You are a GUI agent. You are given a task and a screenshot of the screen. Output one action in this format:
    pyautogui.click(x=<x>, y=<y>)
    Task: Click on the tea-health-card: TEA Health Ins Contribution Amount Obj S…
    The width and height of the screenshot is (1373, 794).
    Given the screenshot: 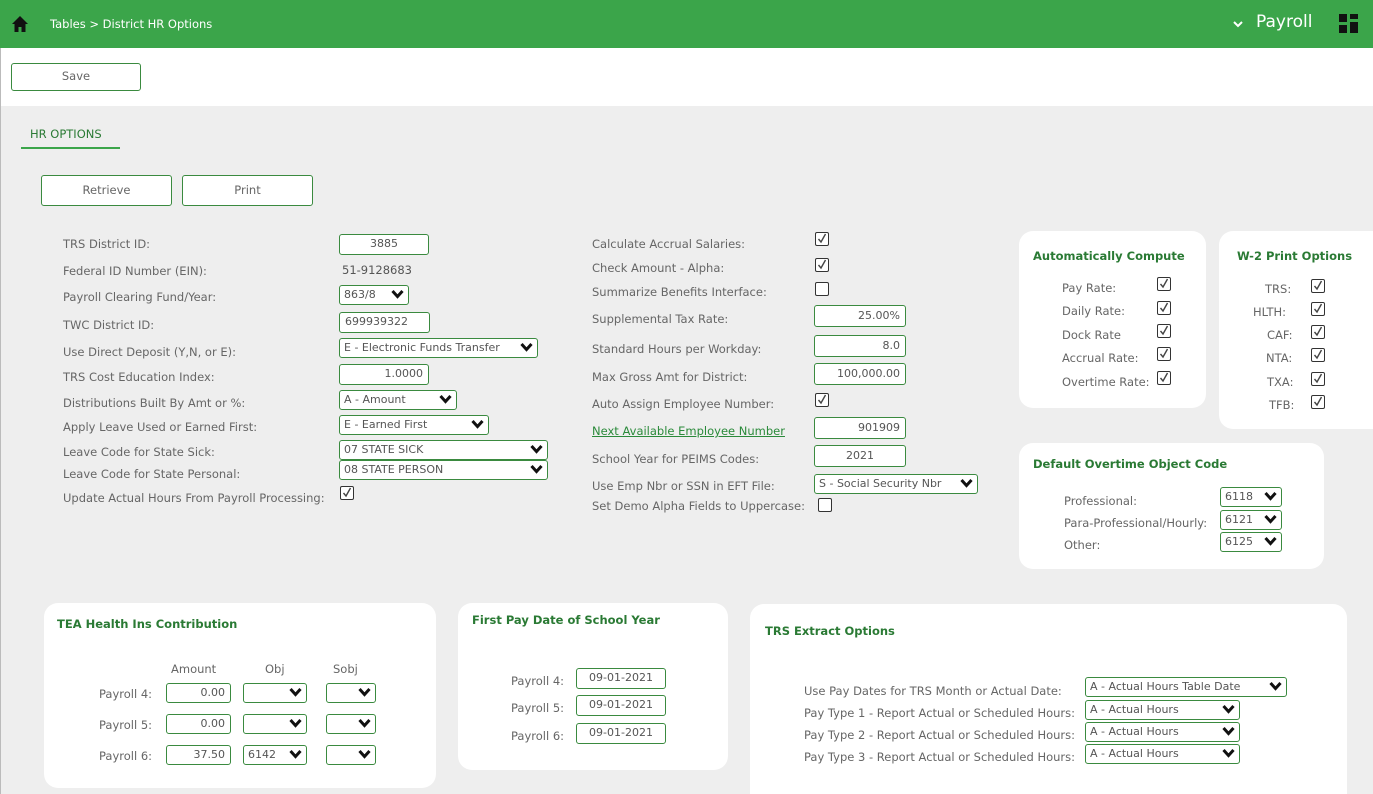 What is the action you would take?
    pyautogui.click(x=240, y=695)
    